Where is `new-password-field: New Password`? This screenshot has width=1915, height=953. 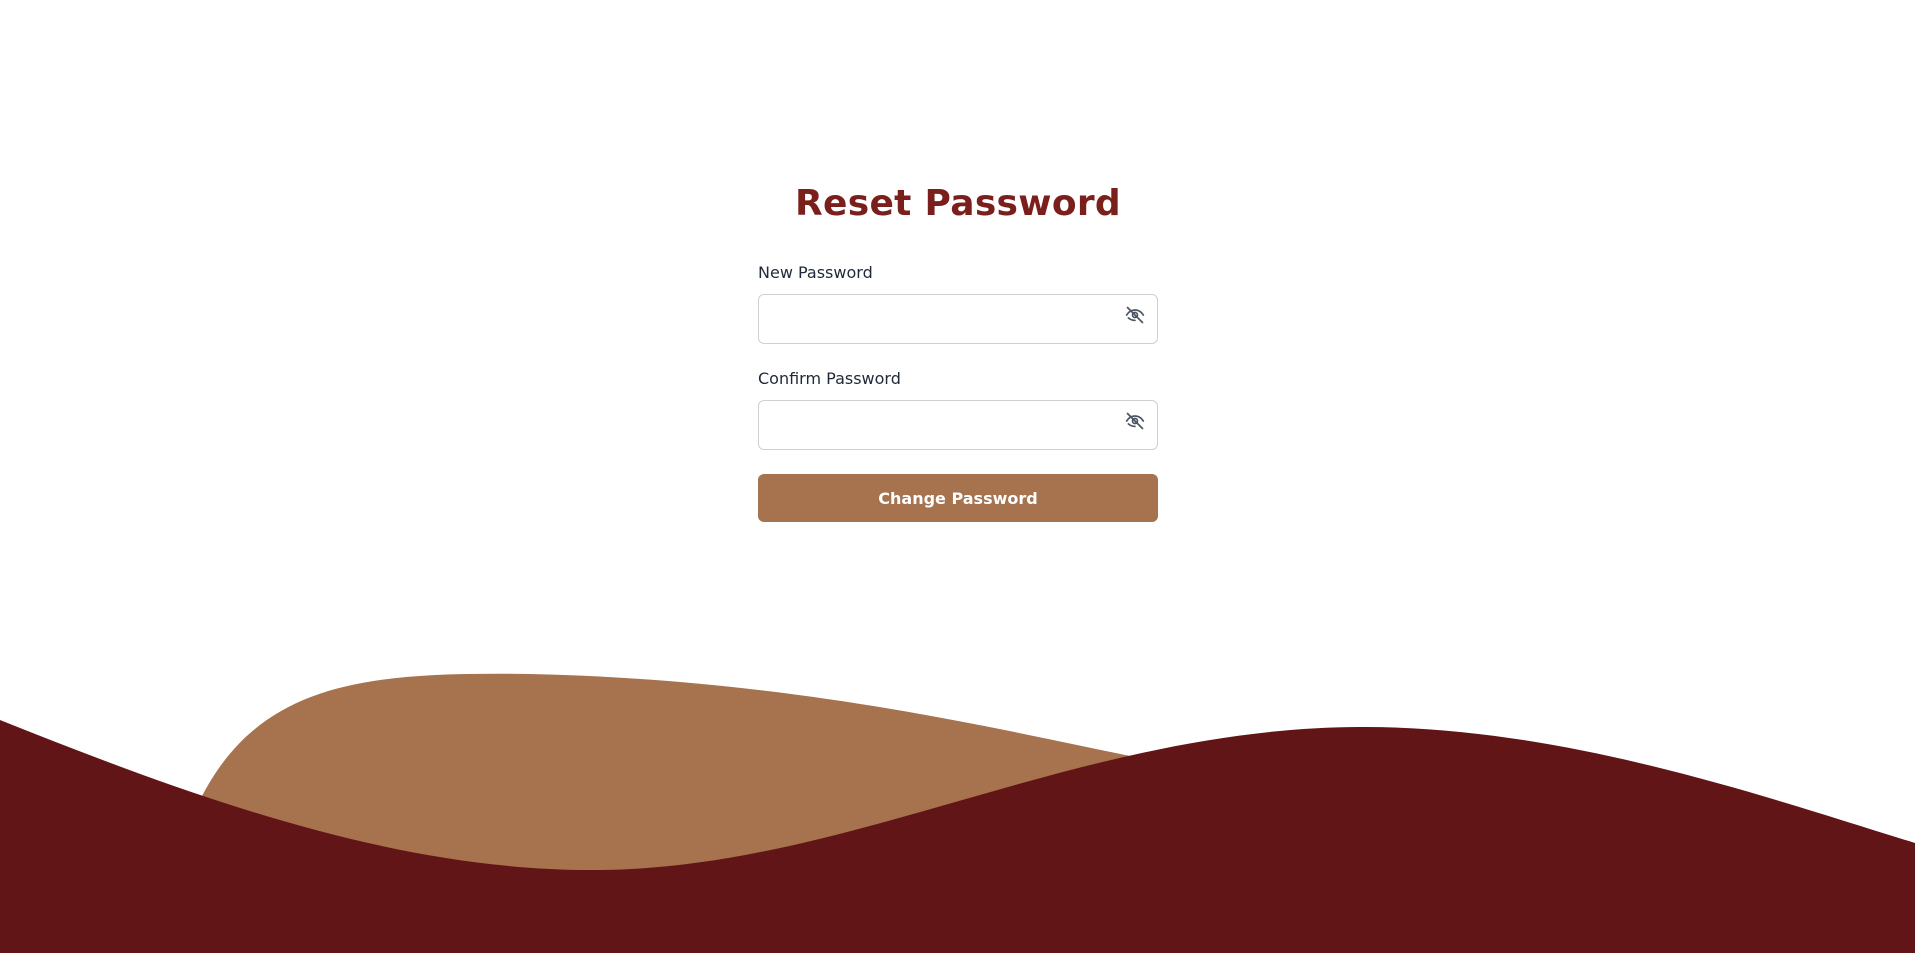
new-password-field: New Password is located at coordinates (958, 303).